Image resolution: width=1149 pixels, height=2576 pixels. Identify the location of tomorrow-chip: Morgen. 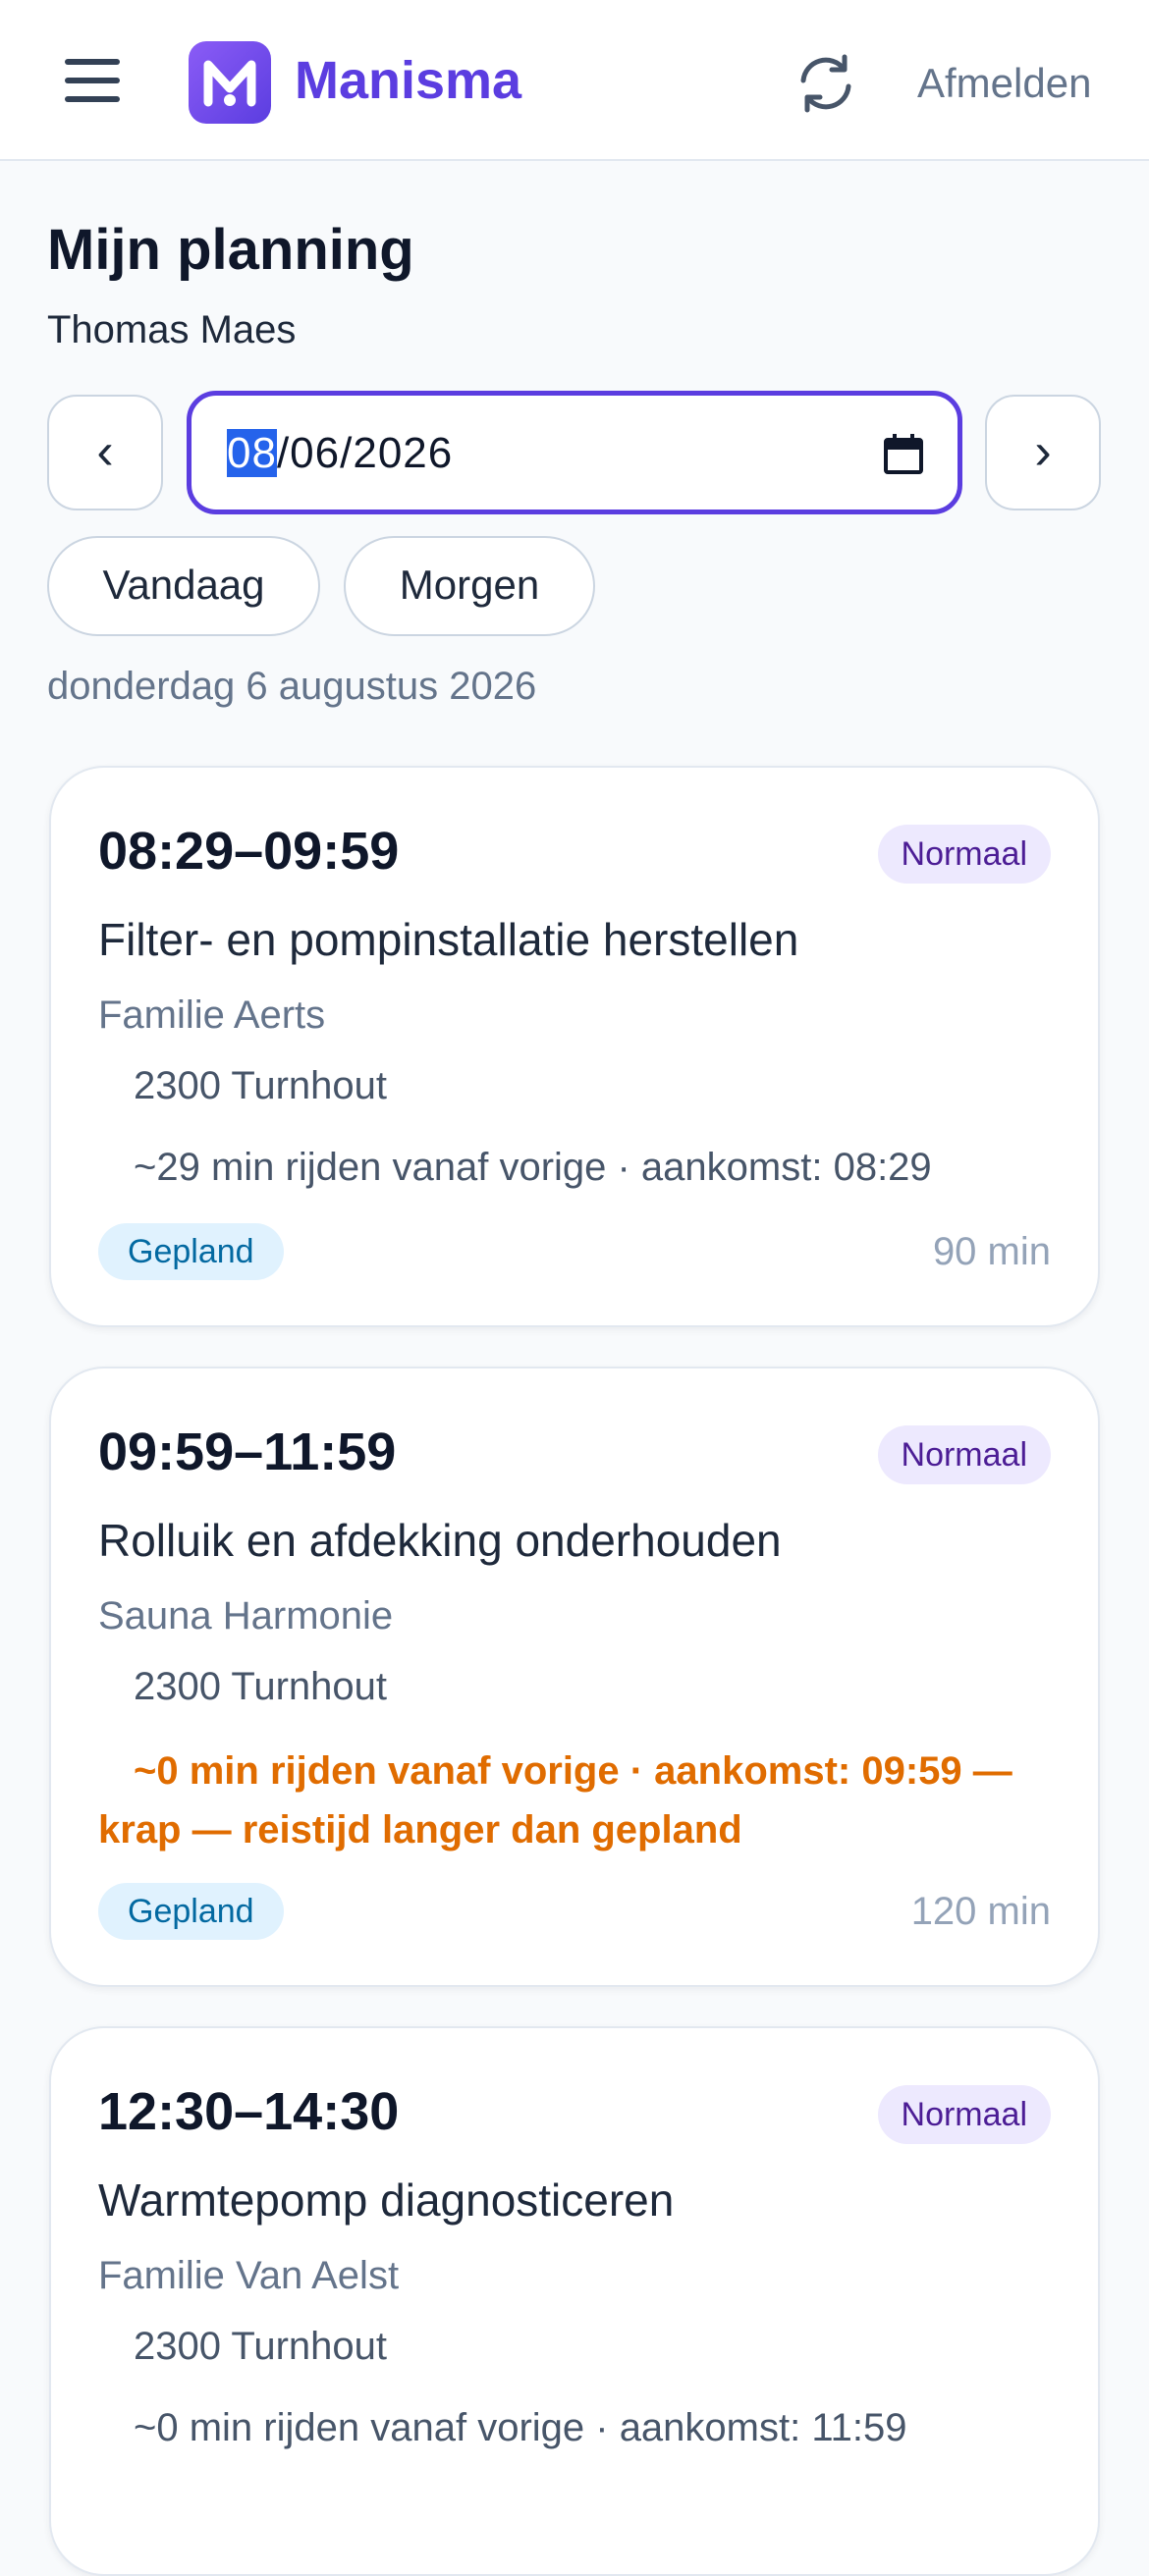
(469, 586).